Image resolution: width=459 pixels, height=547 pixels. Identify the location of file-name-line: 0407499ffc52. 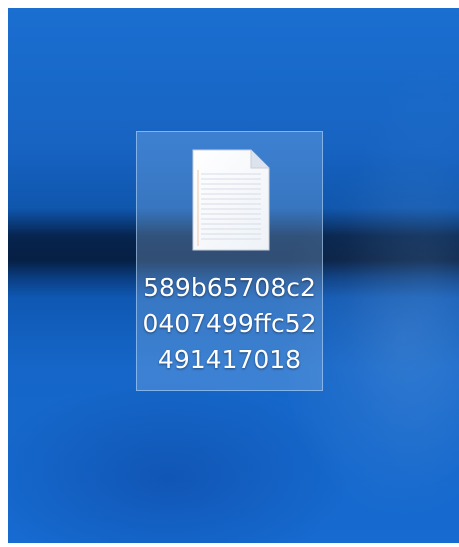
(229, 323).